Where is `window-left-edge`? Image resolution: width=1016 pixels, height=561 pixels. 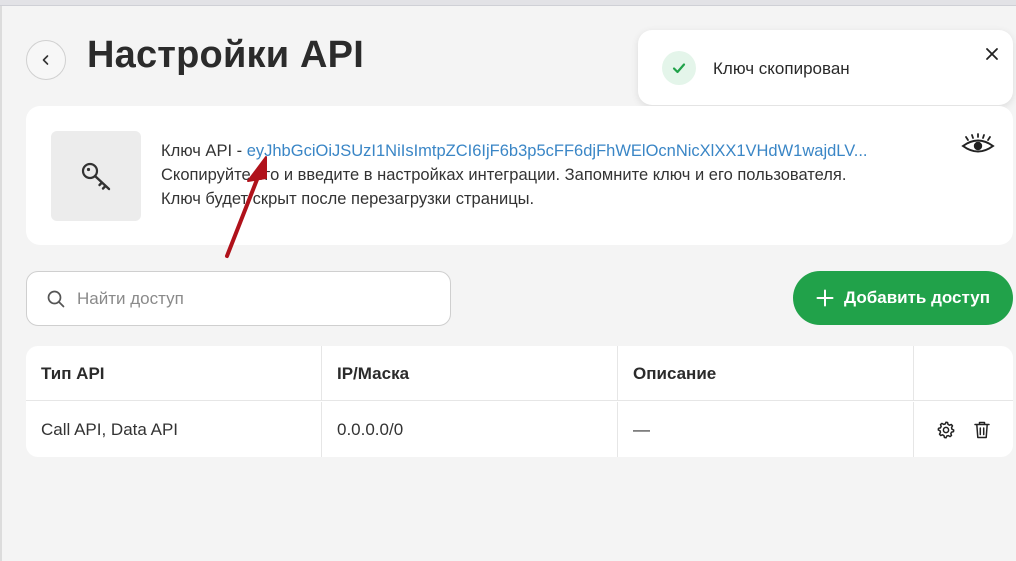 window-left-edge is located at coordinates (1, 283).